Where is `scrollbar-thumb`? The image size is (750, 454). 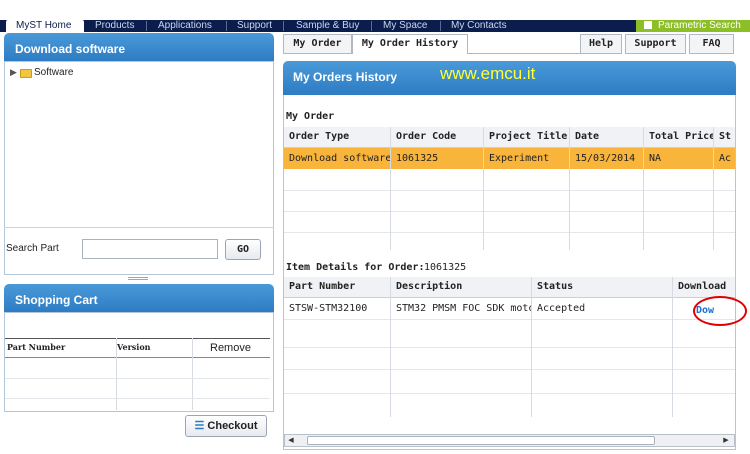 scrollbar-thumb is located at coordinates (481, 440).